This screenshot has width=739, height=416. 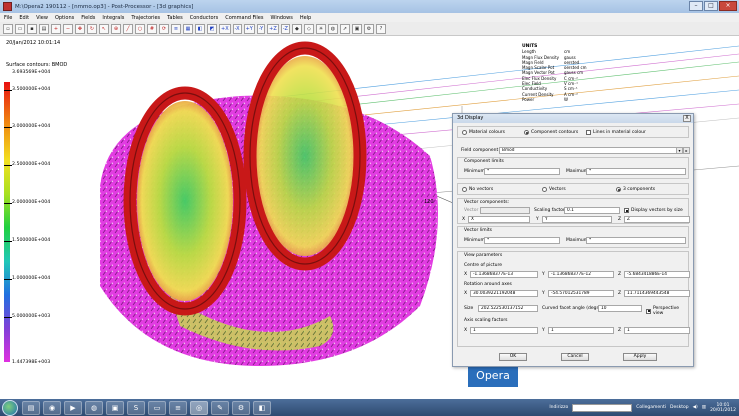 I want to click on new-icon: ▫, so click(x=8, y=28).